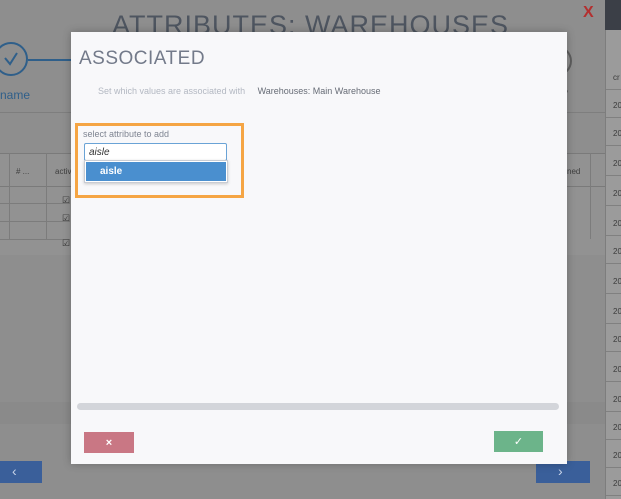 The image size is (621, 499). What do you see at coordinates (109, 442) in the screenshot?
I see `cancel-button: ×` at bounding box center [109, 442].